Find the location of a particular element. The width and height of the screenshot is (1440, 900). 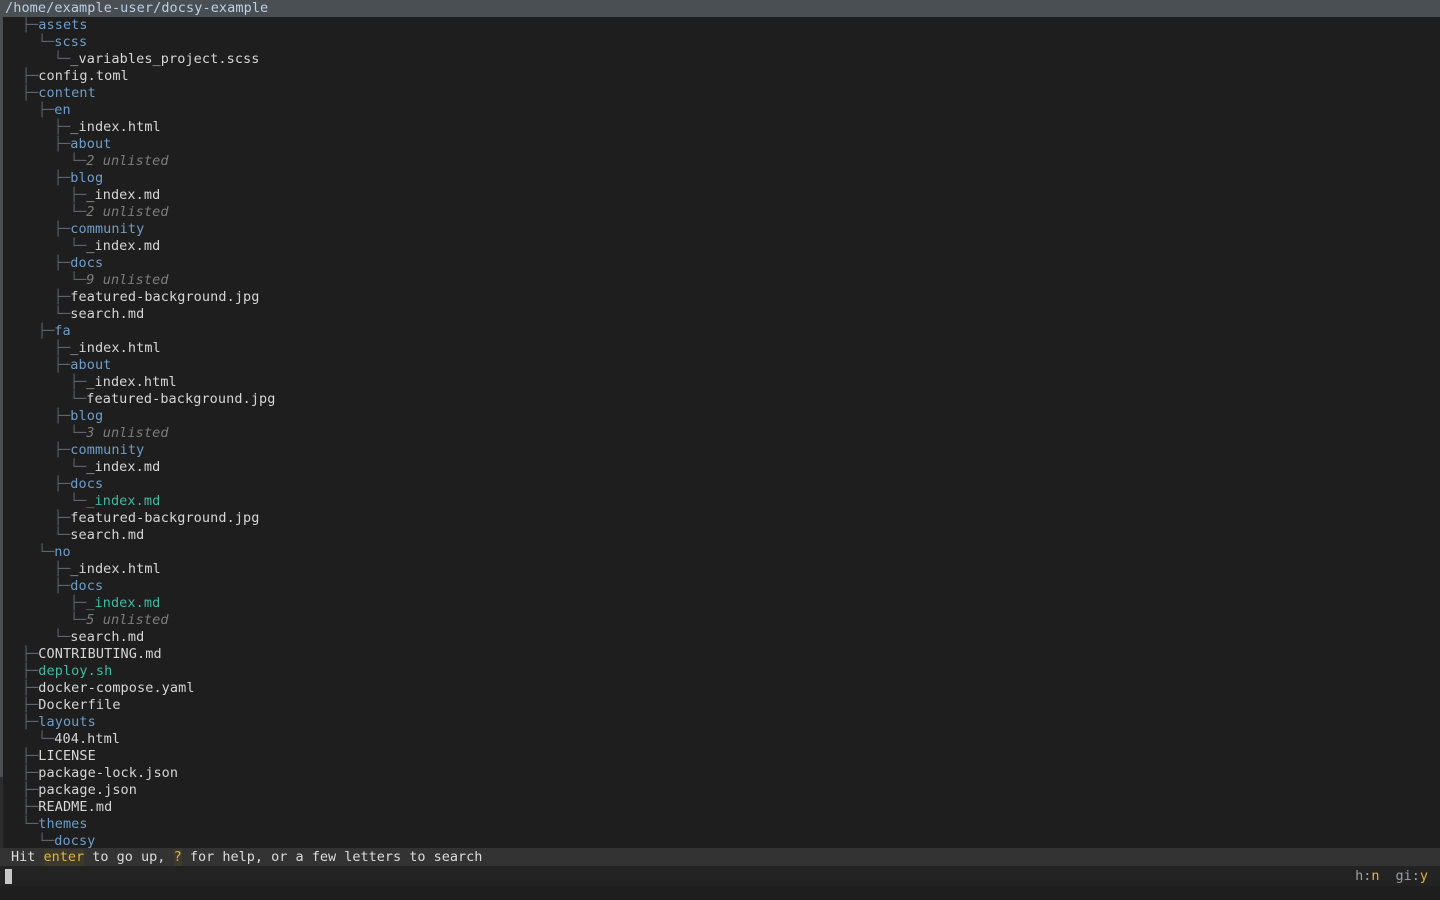

file-name: README.md is located at coordinates (75, 807).